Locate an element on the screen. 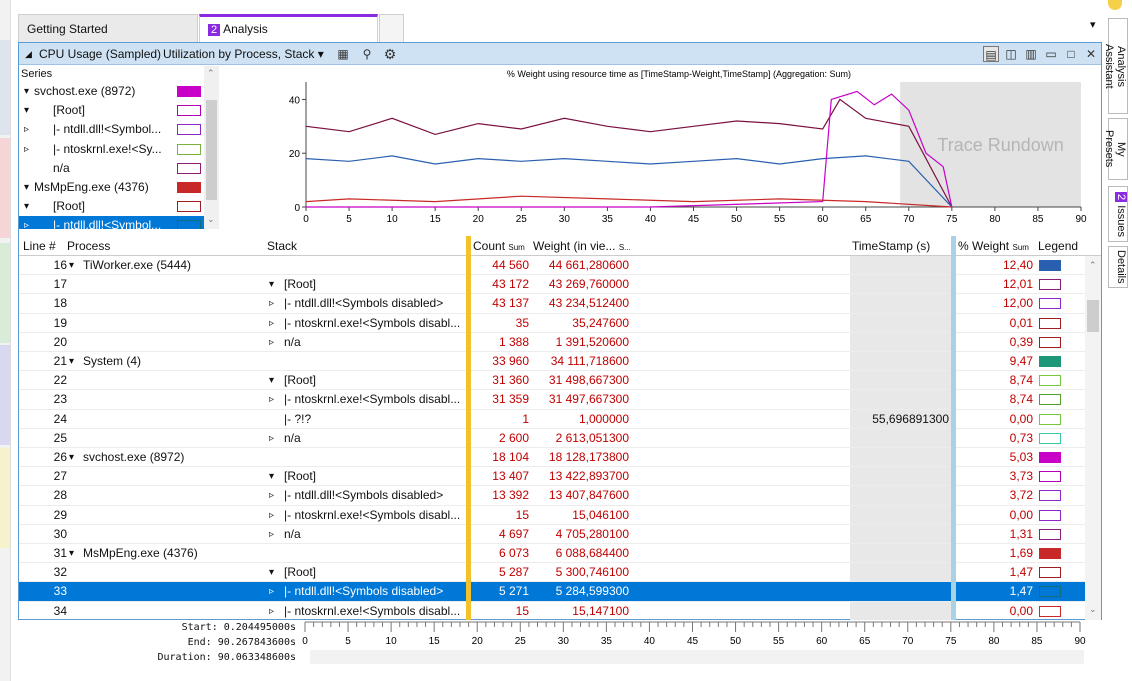 Image resolution: width=1132 pixels, height=681 pixels. time-ruler: 0 5 10 15 20 25 30 35 40 45 50 55 60 65 70 75 80 85 90 is located at coordinates (693, 635).